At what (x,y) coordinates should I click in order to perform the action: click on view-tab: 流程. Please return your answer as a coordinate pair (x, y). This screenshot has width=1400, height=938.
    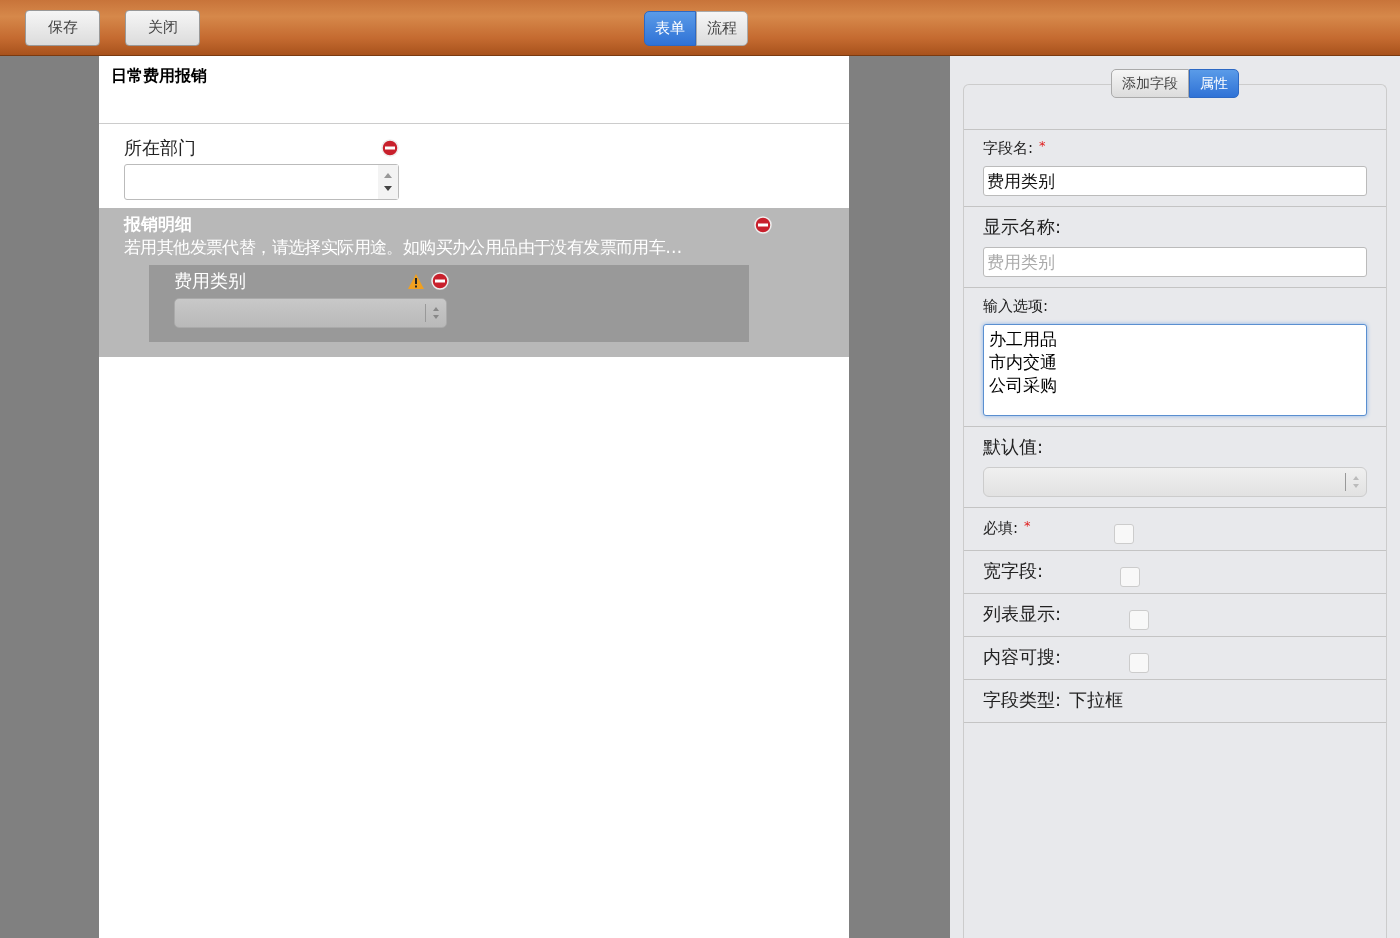
    Looking at the image, I should click on (722, 28).